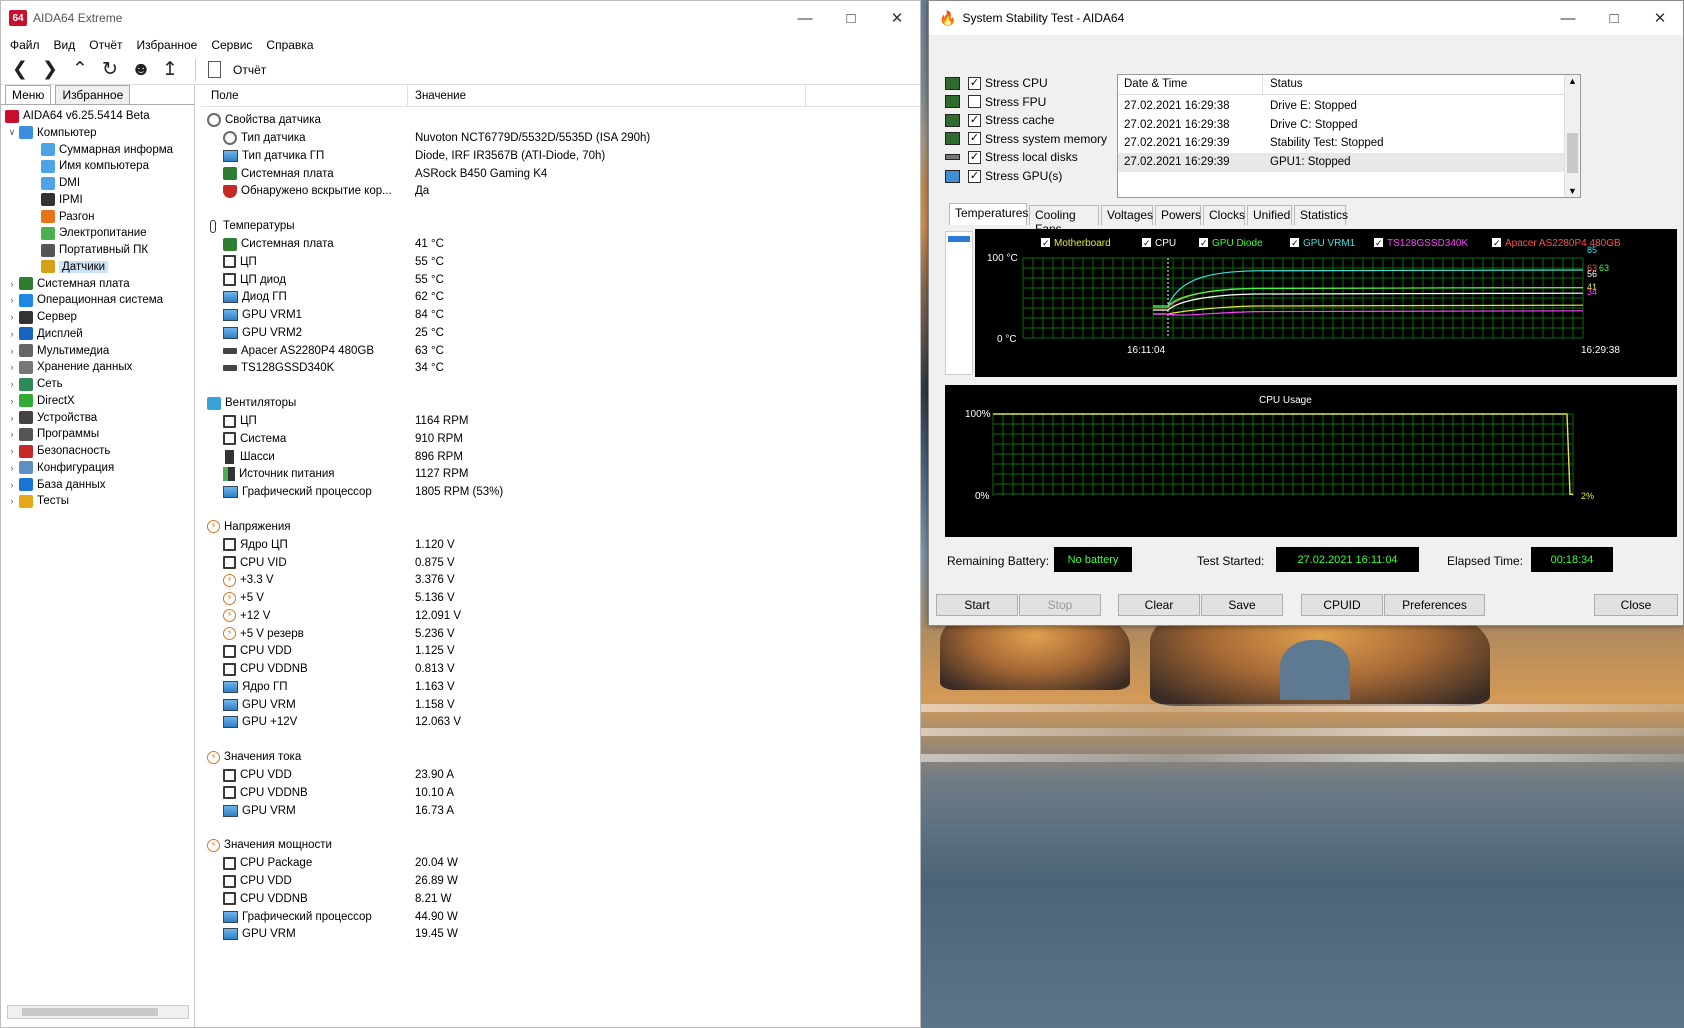 The image size is (1684, 1028). Describe the element at coordinates (37, 501) in the screenshot. I see `tree-item: › Тесты` at that location.